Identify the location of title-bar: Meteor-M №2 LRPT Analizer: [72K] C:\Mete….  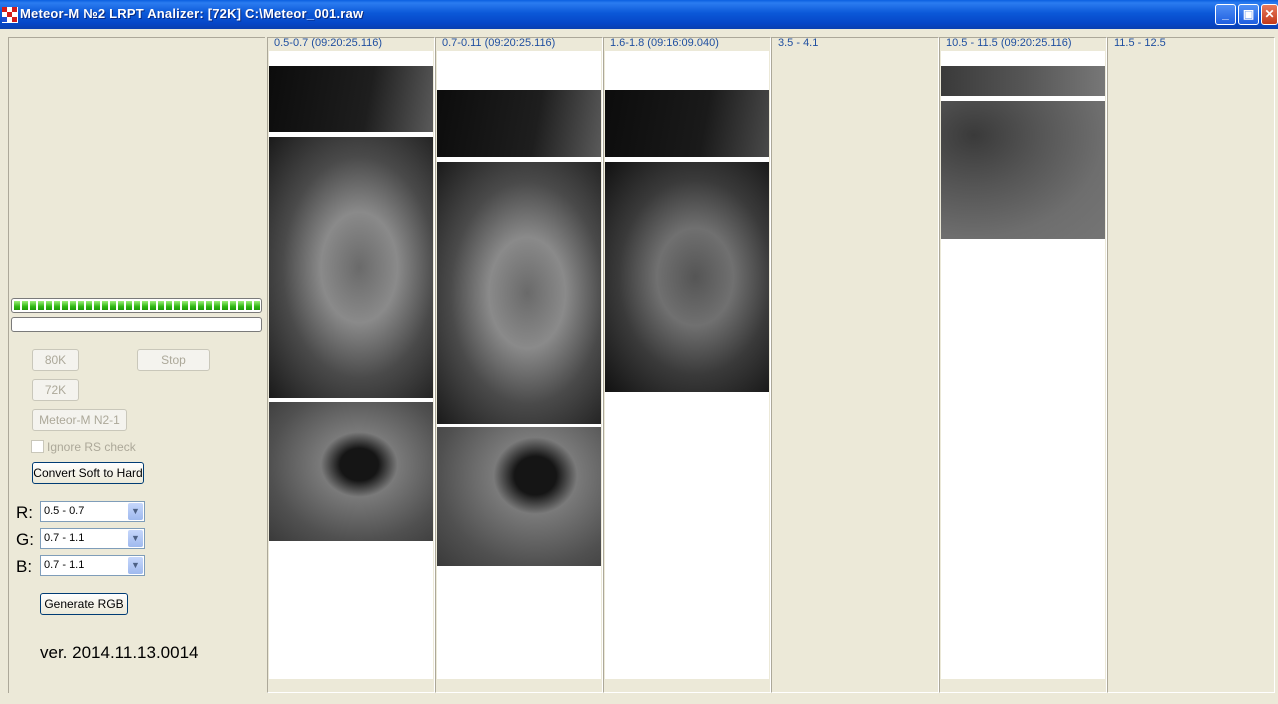
(639, 14).